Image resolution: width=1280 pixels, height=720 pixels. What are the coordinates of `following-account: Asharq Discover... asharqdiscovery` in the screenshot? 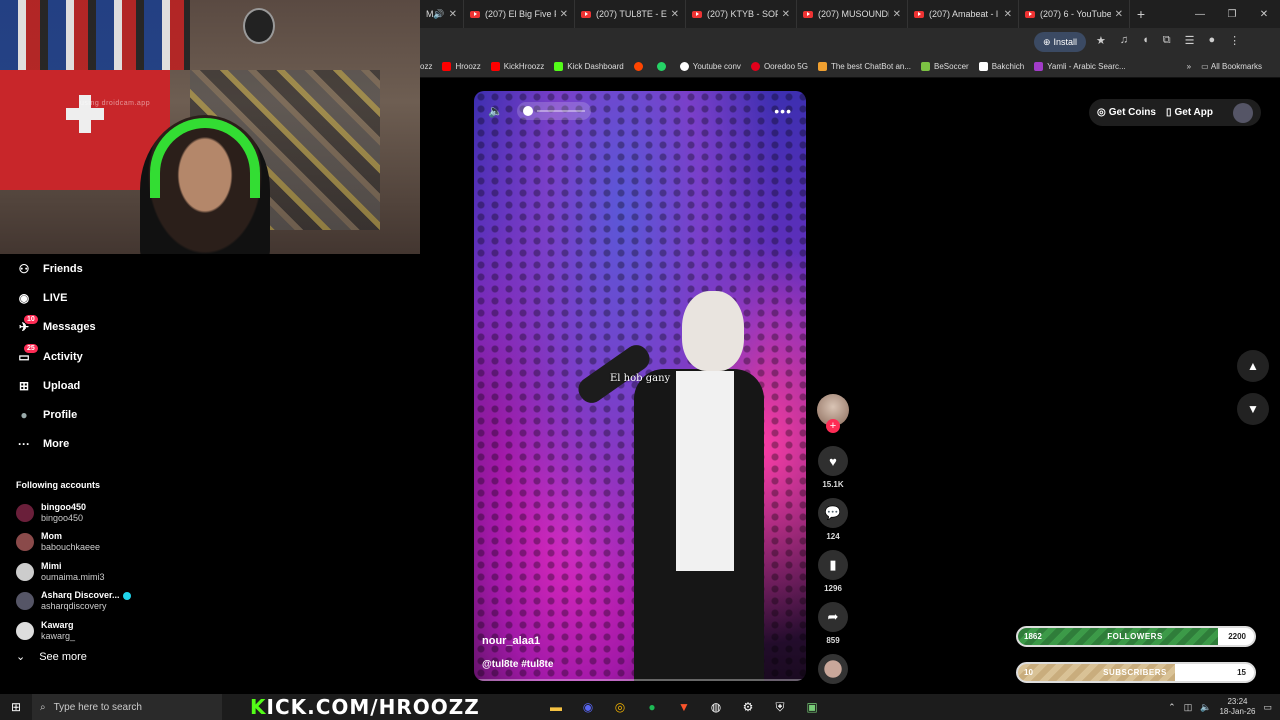 It's located at (86, 602).